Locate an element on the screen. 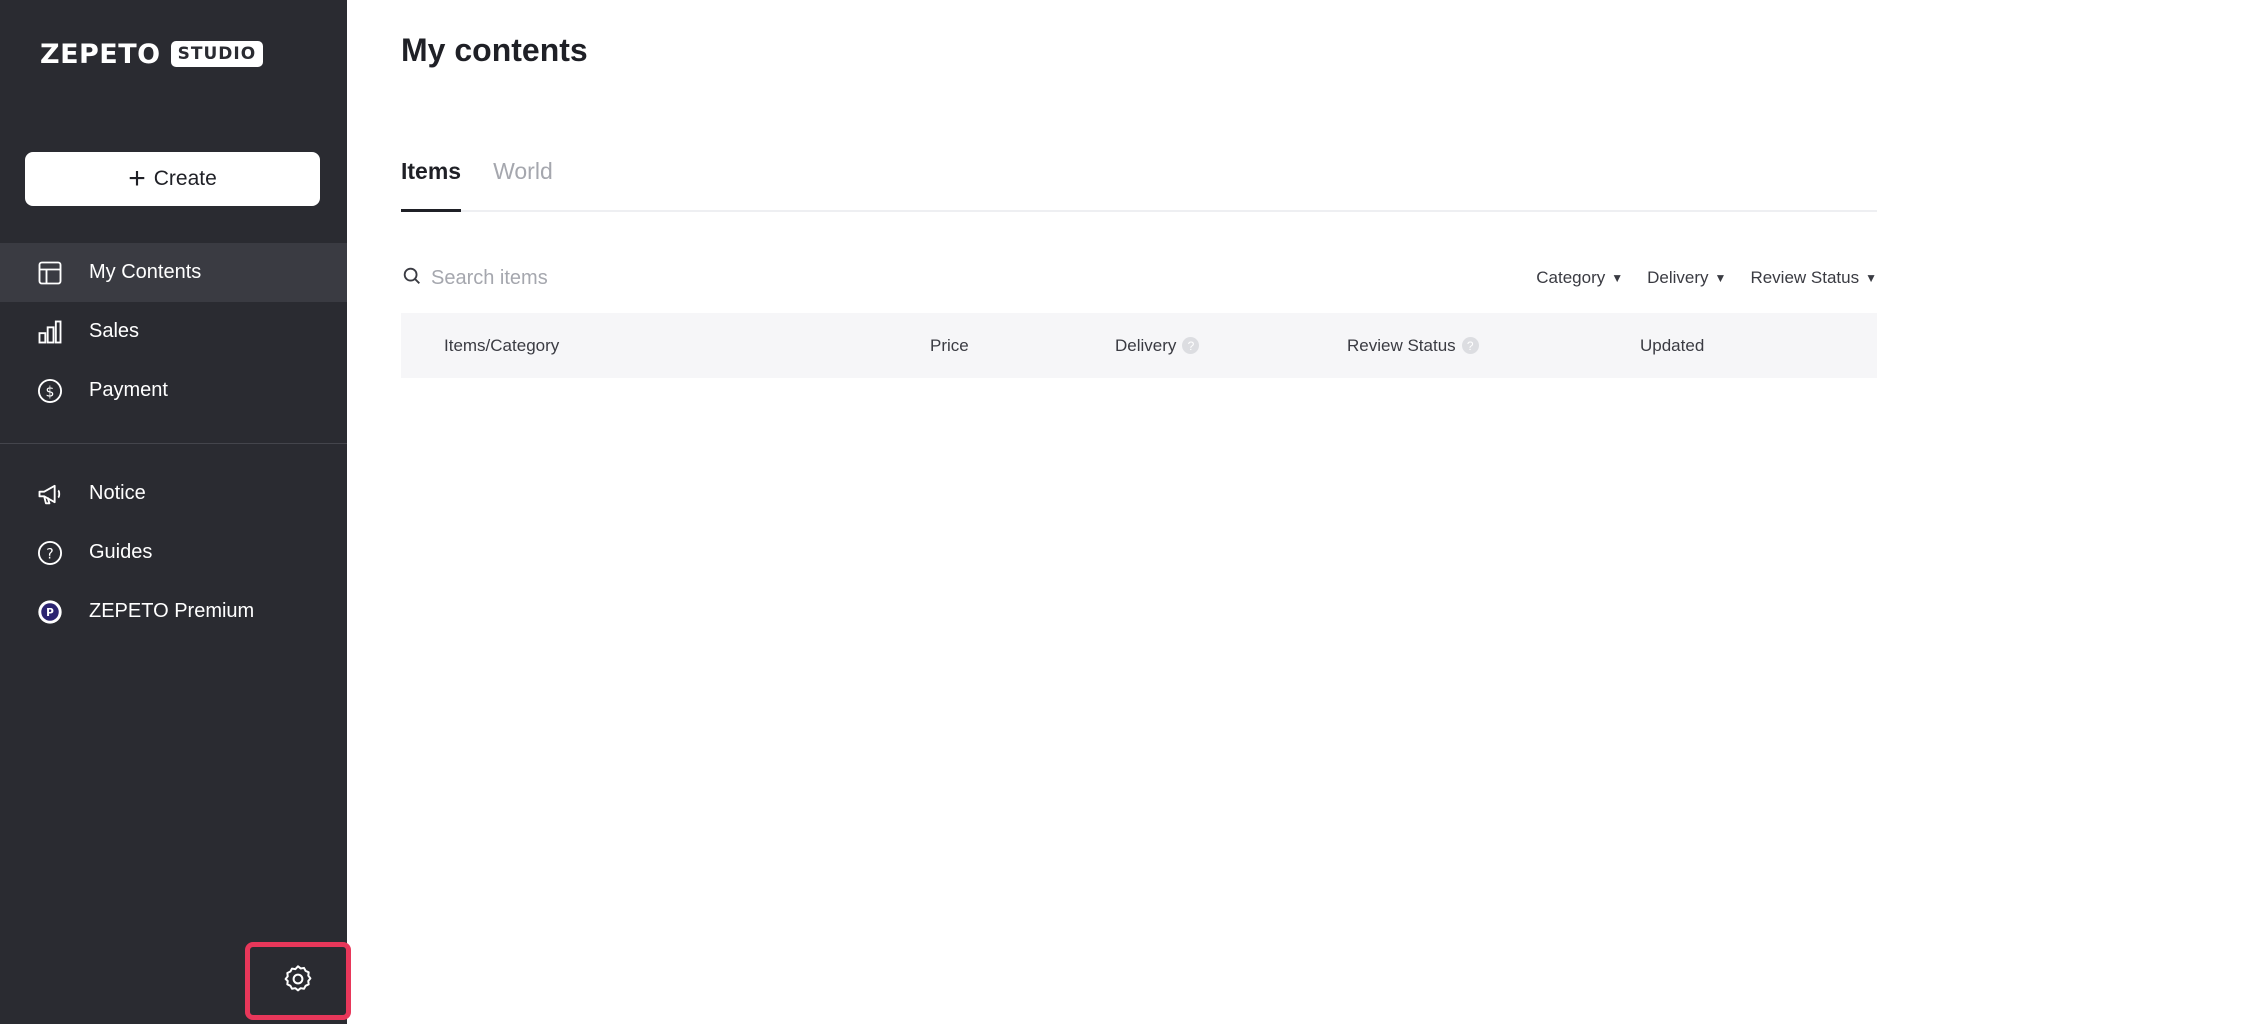 The image size is (2252, 1024). column-header-items-category: Items/Category is located at coordinates (501, 346).